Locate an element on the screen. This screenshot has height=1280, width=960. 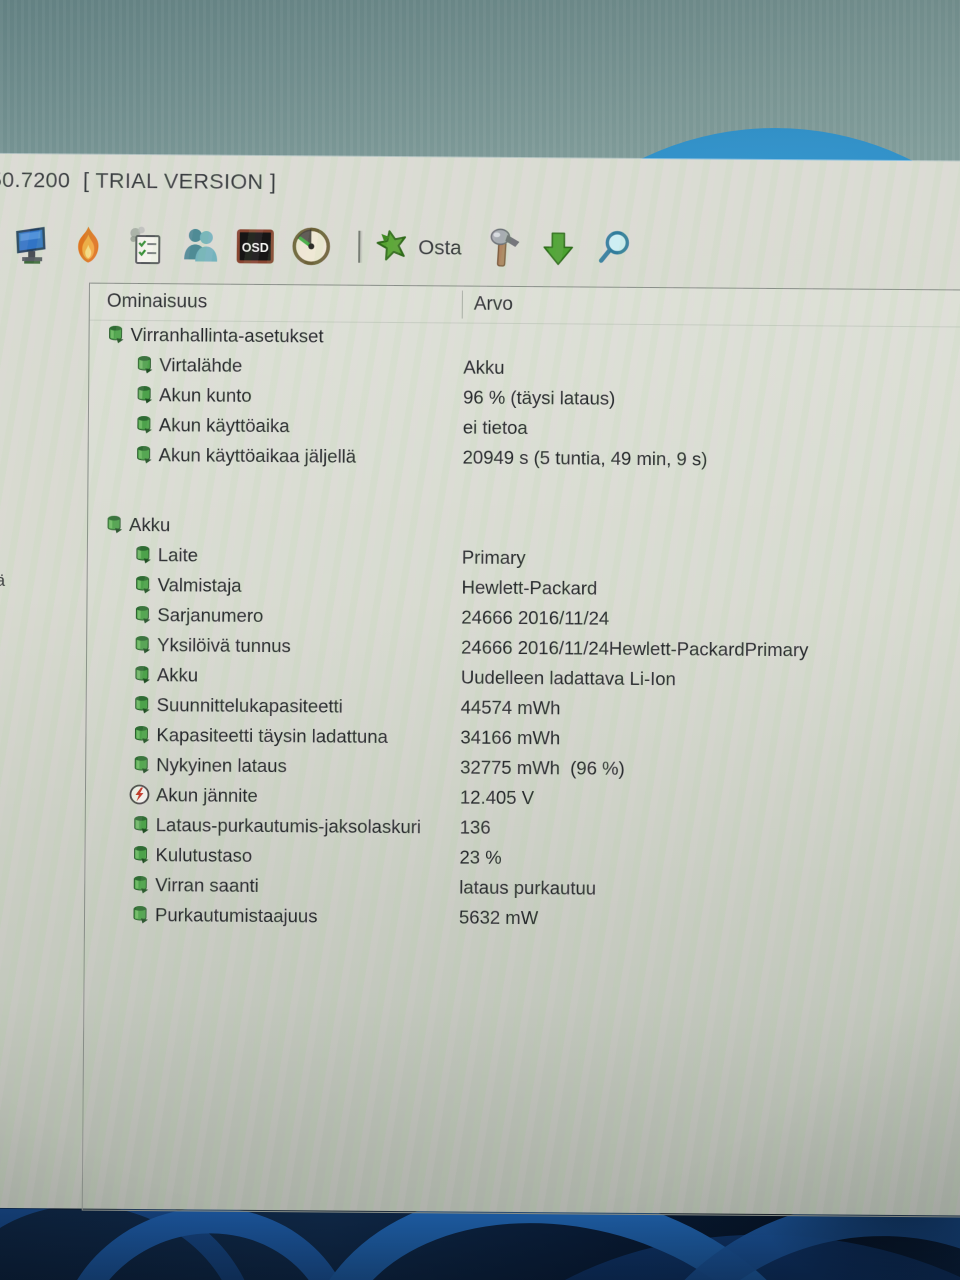
row-label: Kapasiteetti täysin ladattuna is located at coordinates (272, 735).